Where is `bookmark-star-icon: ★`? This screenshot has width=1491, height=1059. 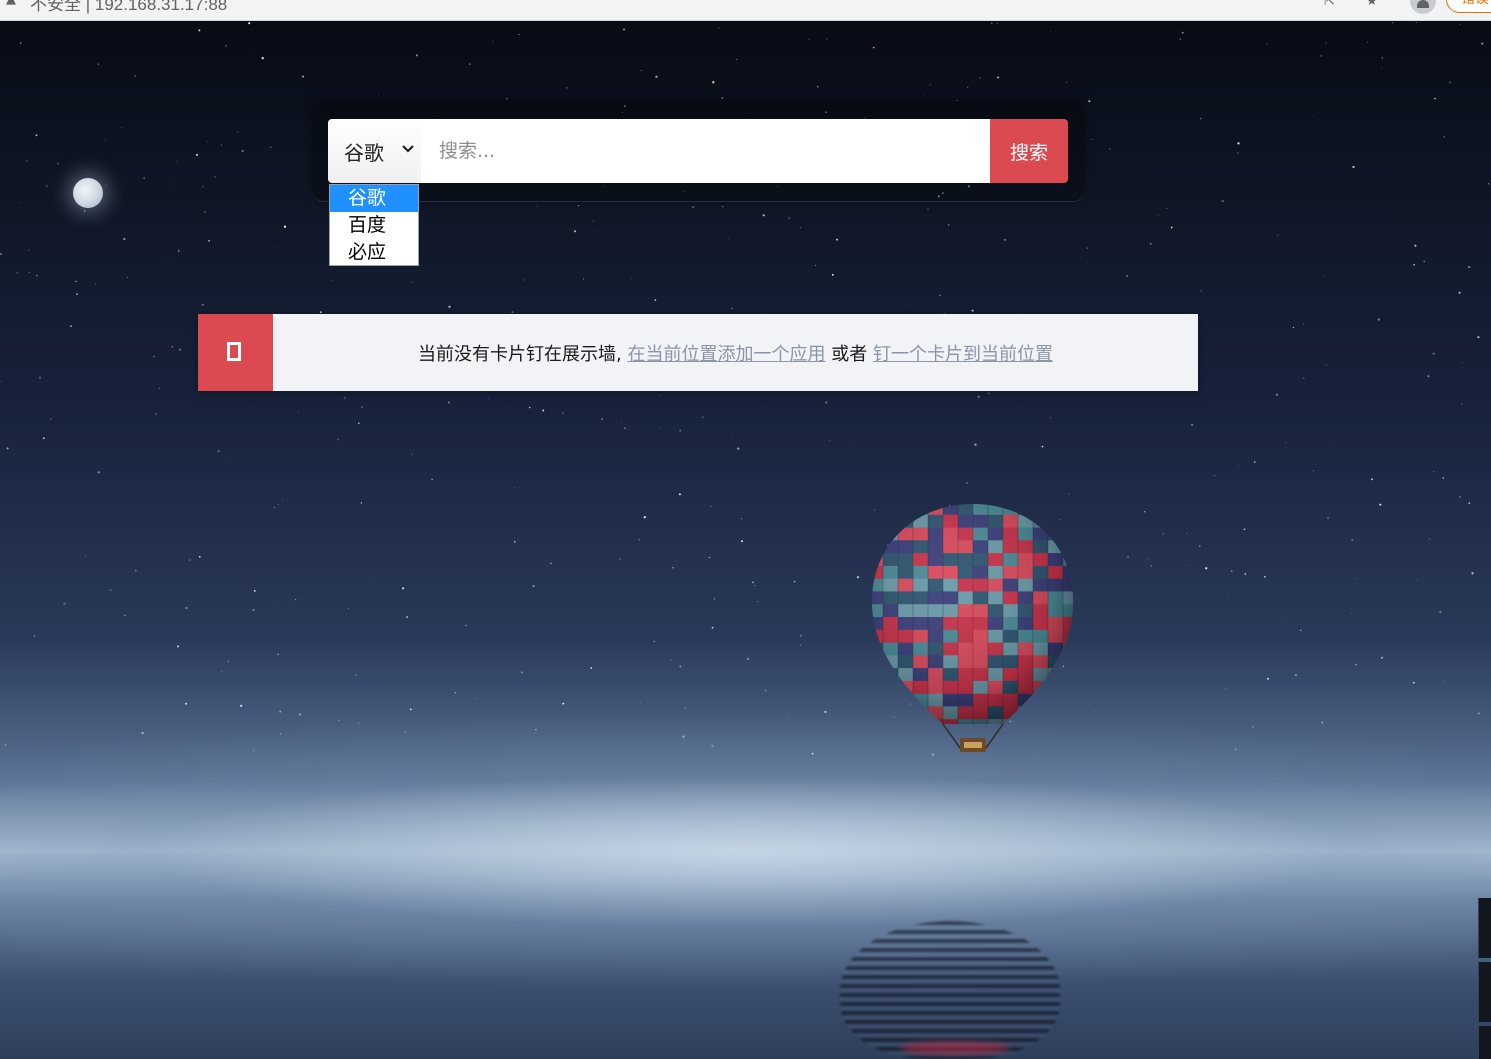
bookmark-star-icon: ★ is located at coordinates (1374, 5).